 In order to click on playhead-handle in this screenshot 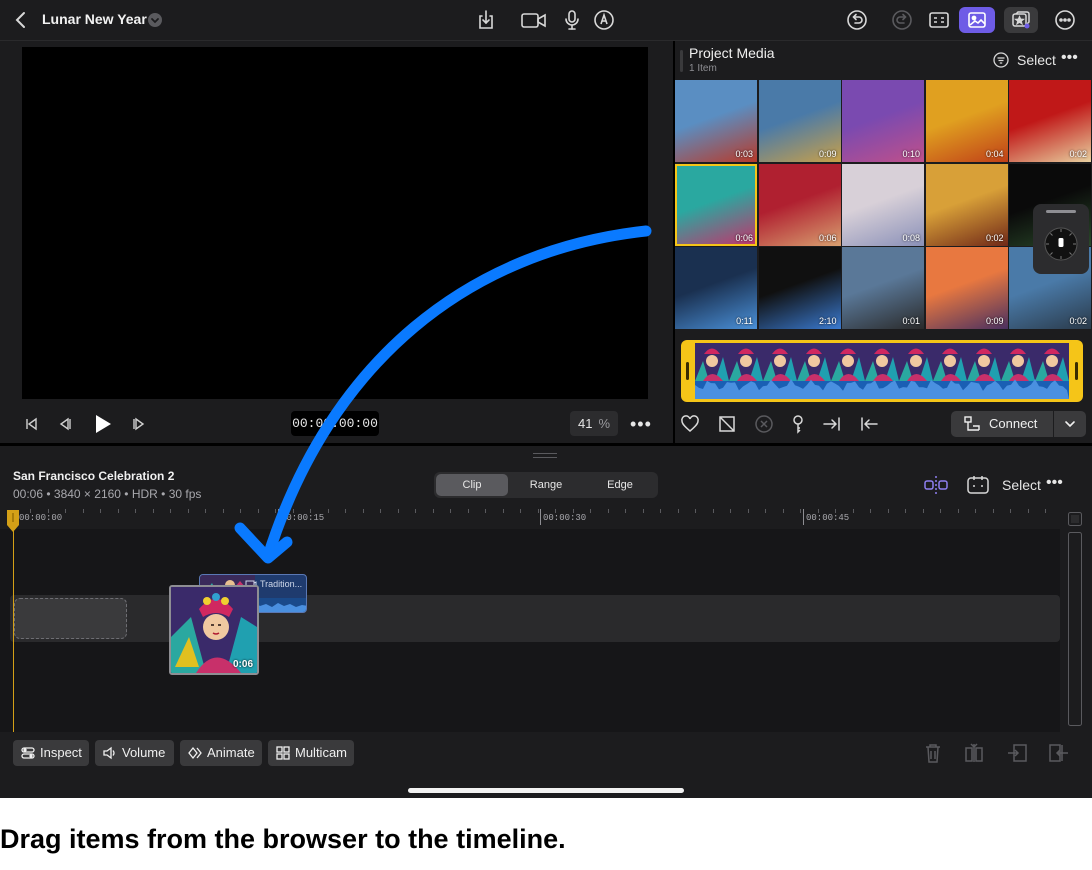, I will do `click(13, 521)`.